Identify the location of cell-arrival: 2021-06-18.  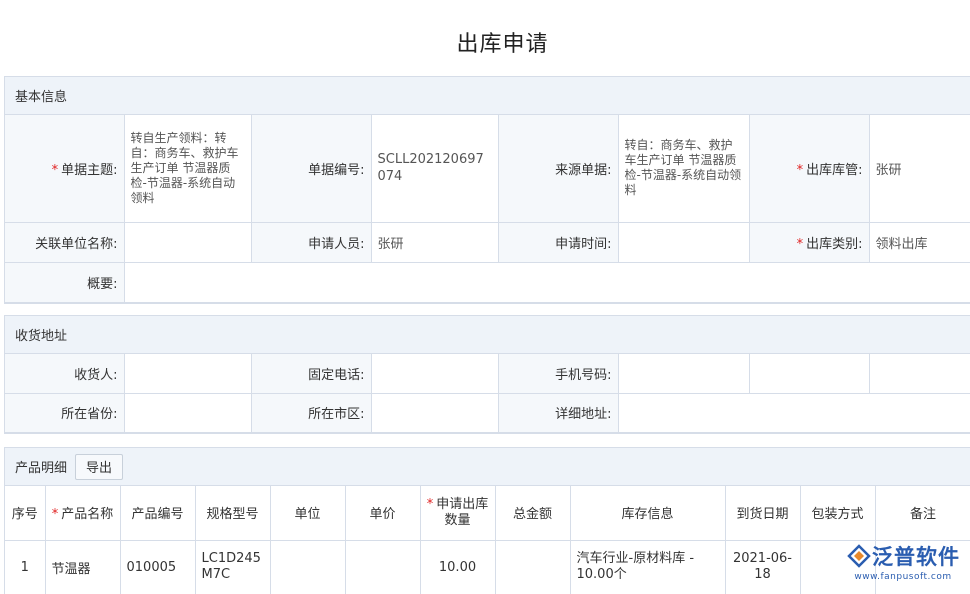
(762, 567).